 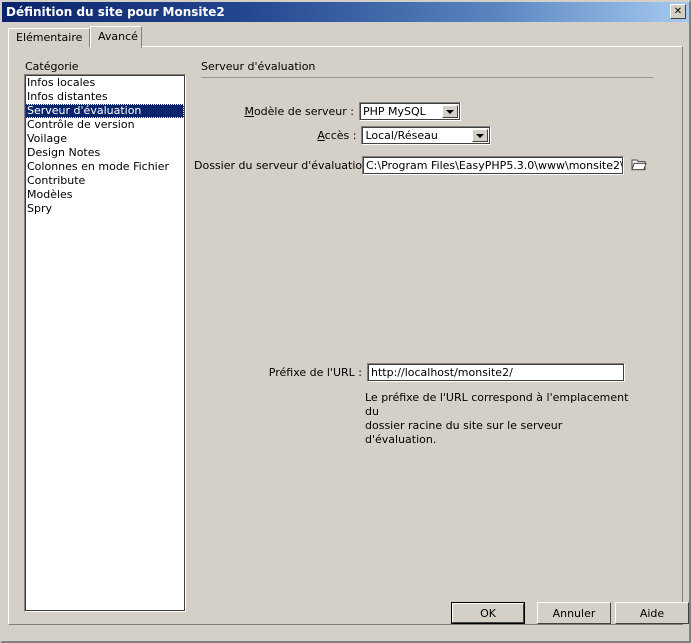 I want to click on access-dropdown: Local/Réseau, so click(x=426, y=135).